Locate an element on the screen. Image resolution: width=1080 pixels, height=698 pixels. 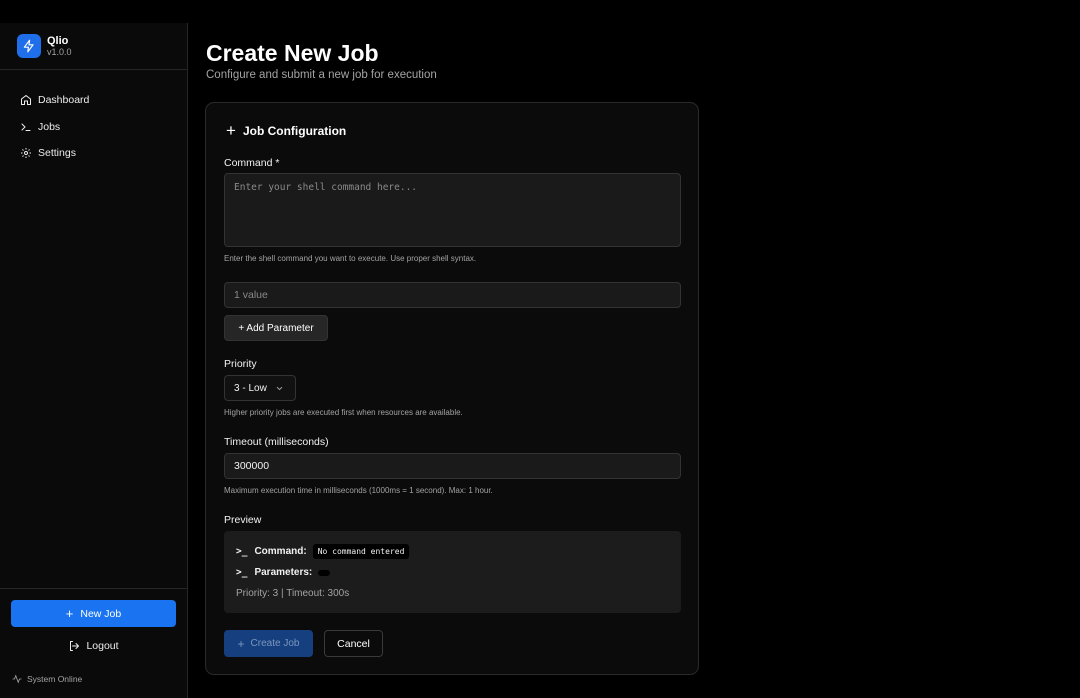
logout-label: Logout is located at coordinates (102, 646).